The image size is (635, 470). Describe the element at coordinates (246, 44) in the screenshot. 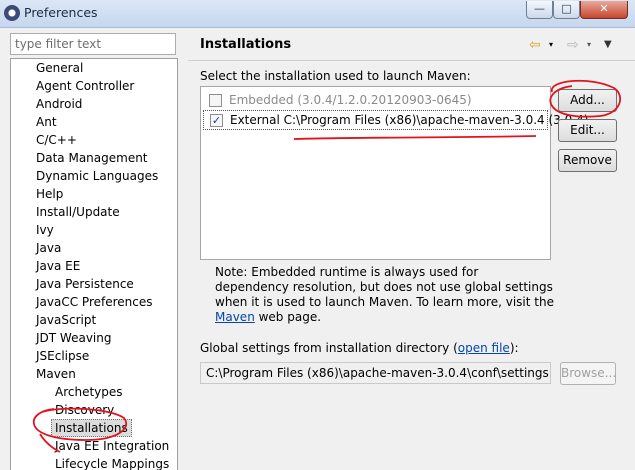

I see `page-title: Installations` at that location.